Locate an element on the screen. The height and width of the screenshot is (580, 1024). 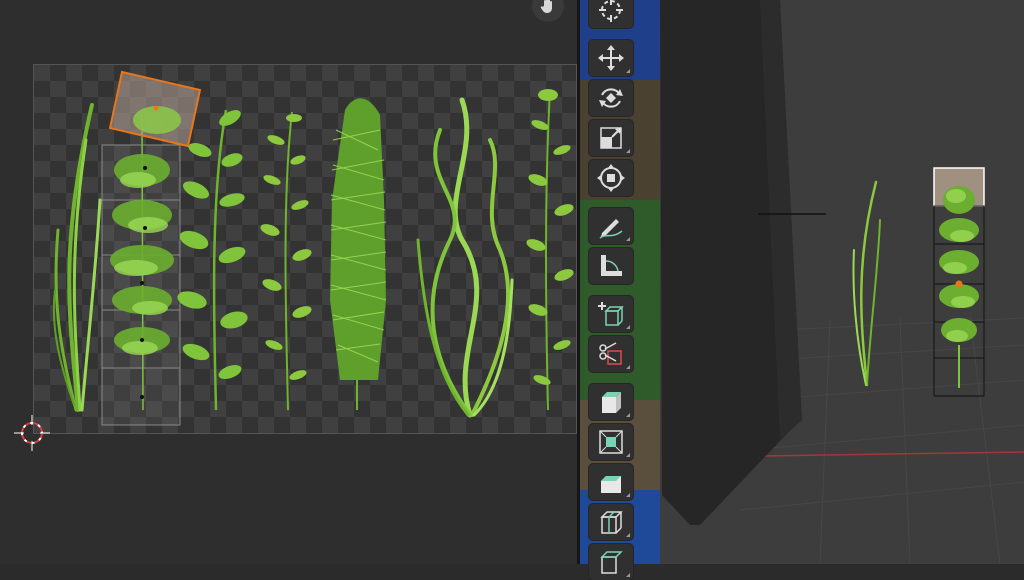
poly-build-icon is located at coordinates (611, 562).